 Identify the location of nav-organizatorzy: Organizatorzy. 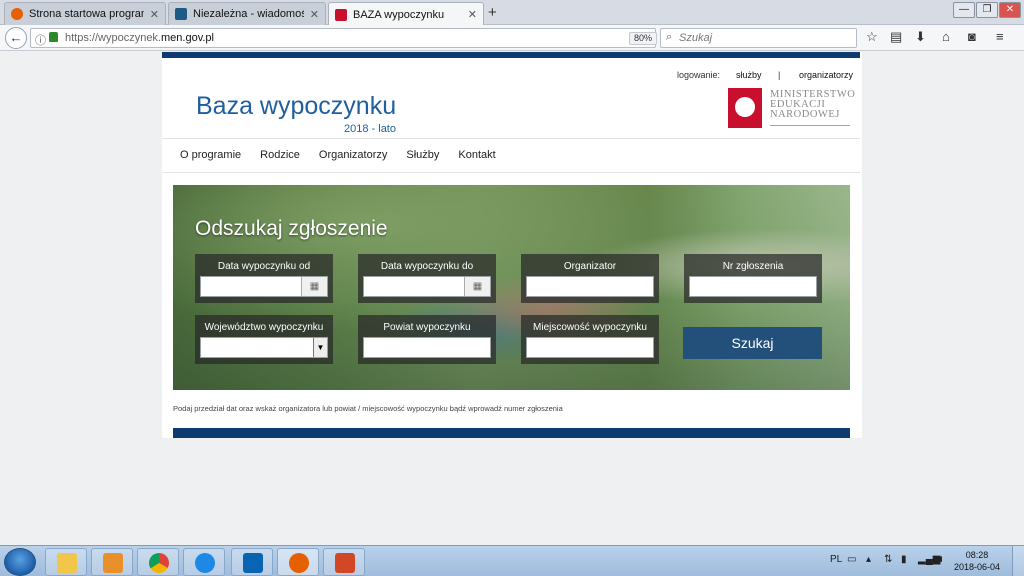
(353, 155).